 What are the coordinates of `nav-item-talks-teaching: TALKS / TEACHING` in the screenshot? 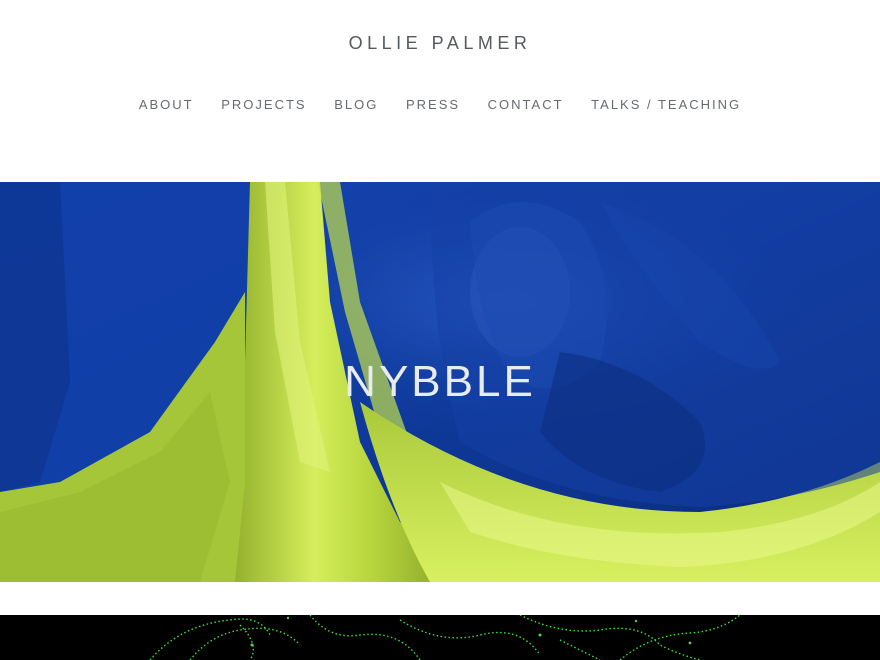 It's located at (666, 104).